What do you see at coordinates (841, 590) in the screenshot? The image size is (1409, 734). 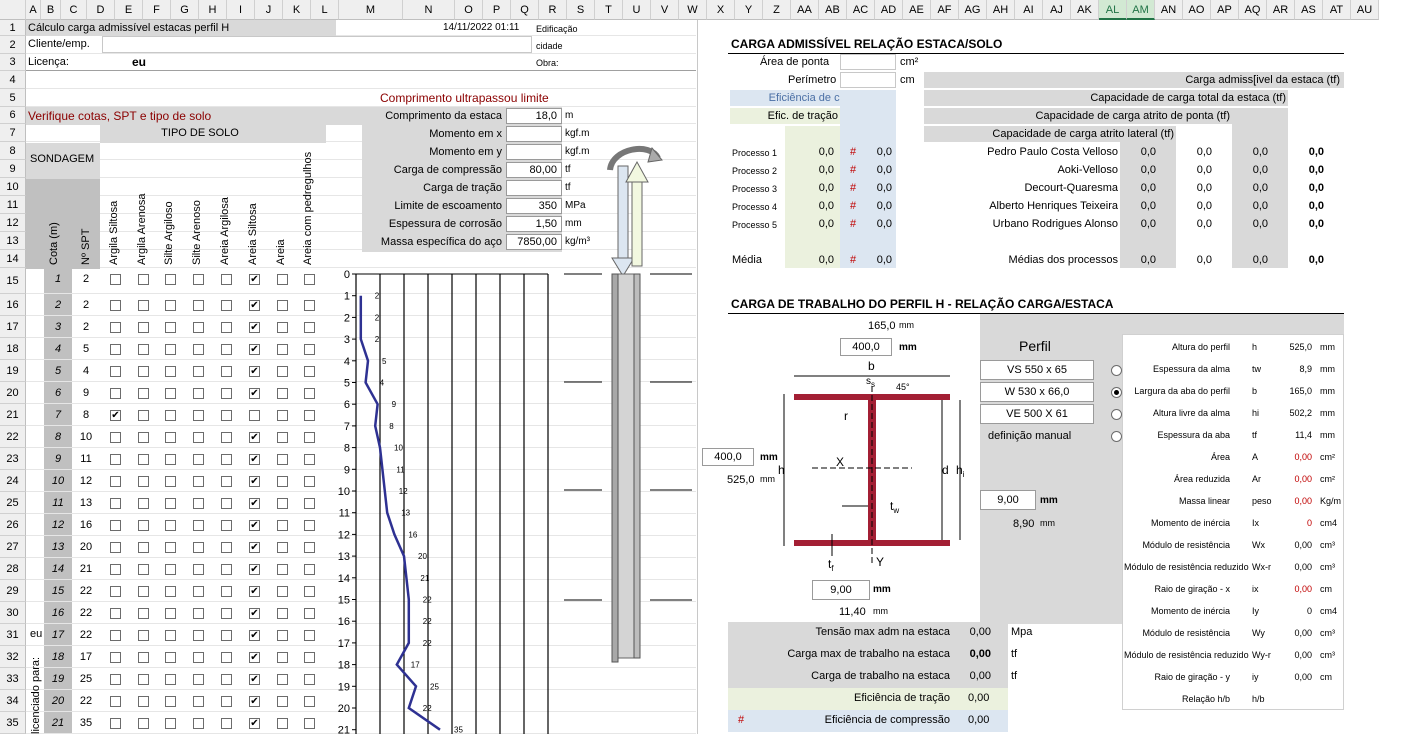 I see `tf-input: 9,00` at bounding box center [841, 590].